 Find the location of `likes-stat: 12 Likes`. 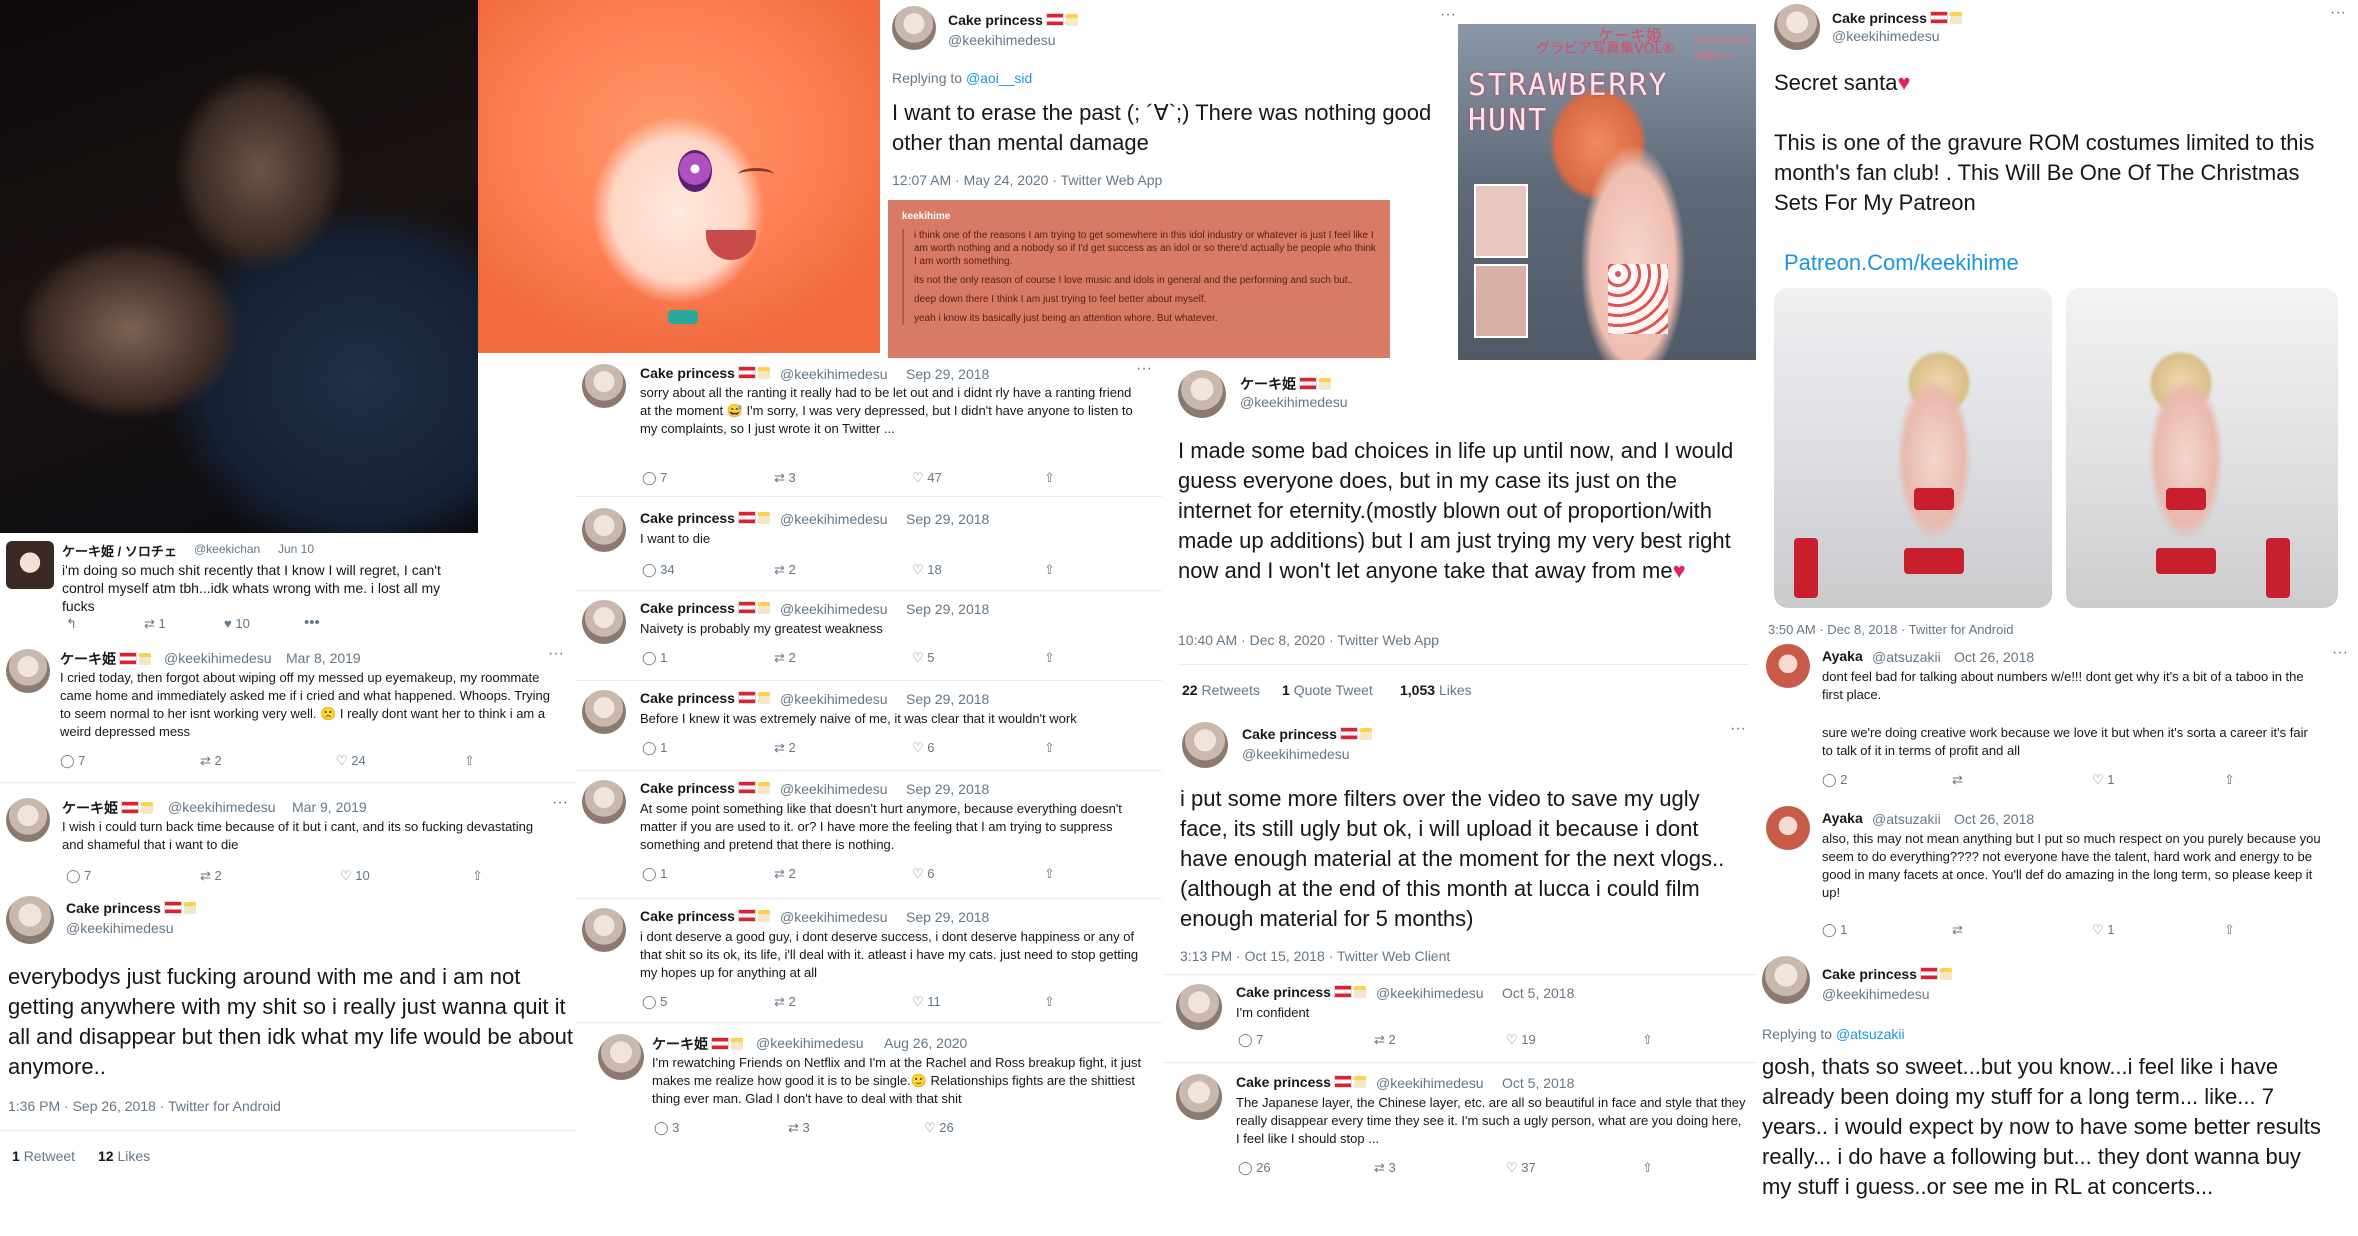

likes-stat: 12 Likes is located at coordinates (124, 1156).